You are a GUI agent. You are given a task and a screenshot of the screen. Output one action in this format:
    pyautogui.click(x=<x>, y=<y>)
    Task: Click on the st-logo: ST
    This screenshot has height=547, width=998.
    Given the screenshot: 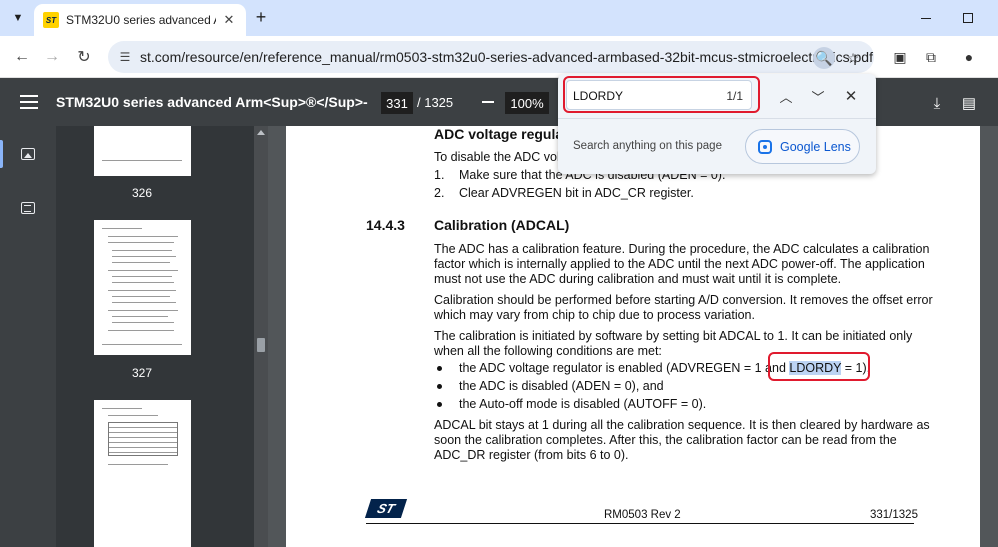 What is the action you would take?
    pyautogui.click(x=386, y=508)
    